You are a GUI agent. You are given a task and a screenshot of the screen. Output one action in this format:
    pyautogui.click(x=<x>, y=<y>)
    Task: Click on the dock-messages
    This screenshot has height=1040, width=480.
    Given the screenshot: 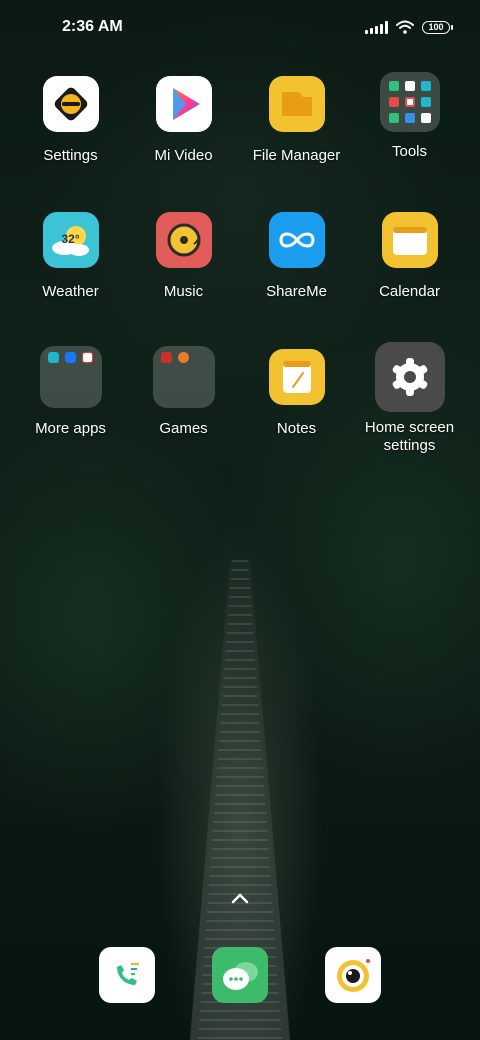 What is the action you would take?
    pyautogui.click(x=240, y=975)
    